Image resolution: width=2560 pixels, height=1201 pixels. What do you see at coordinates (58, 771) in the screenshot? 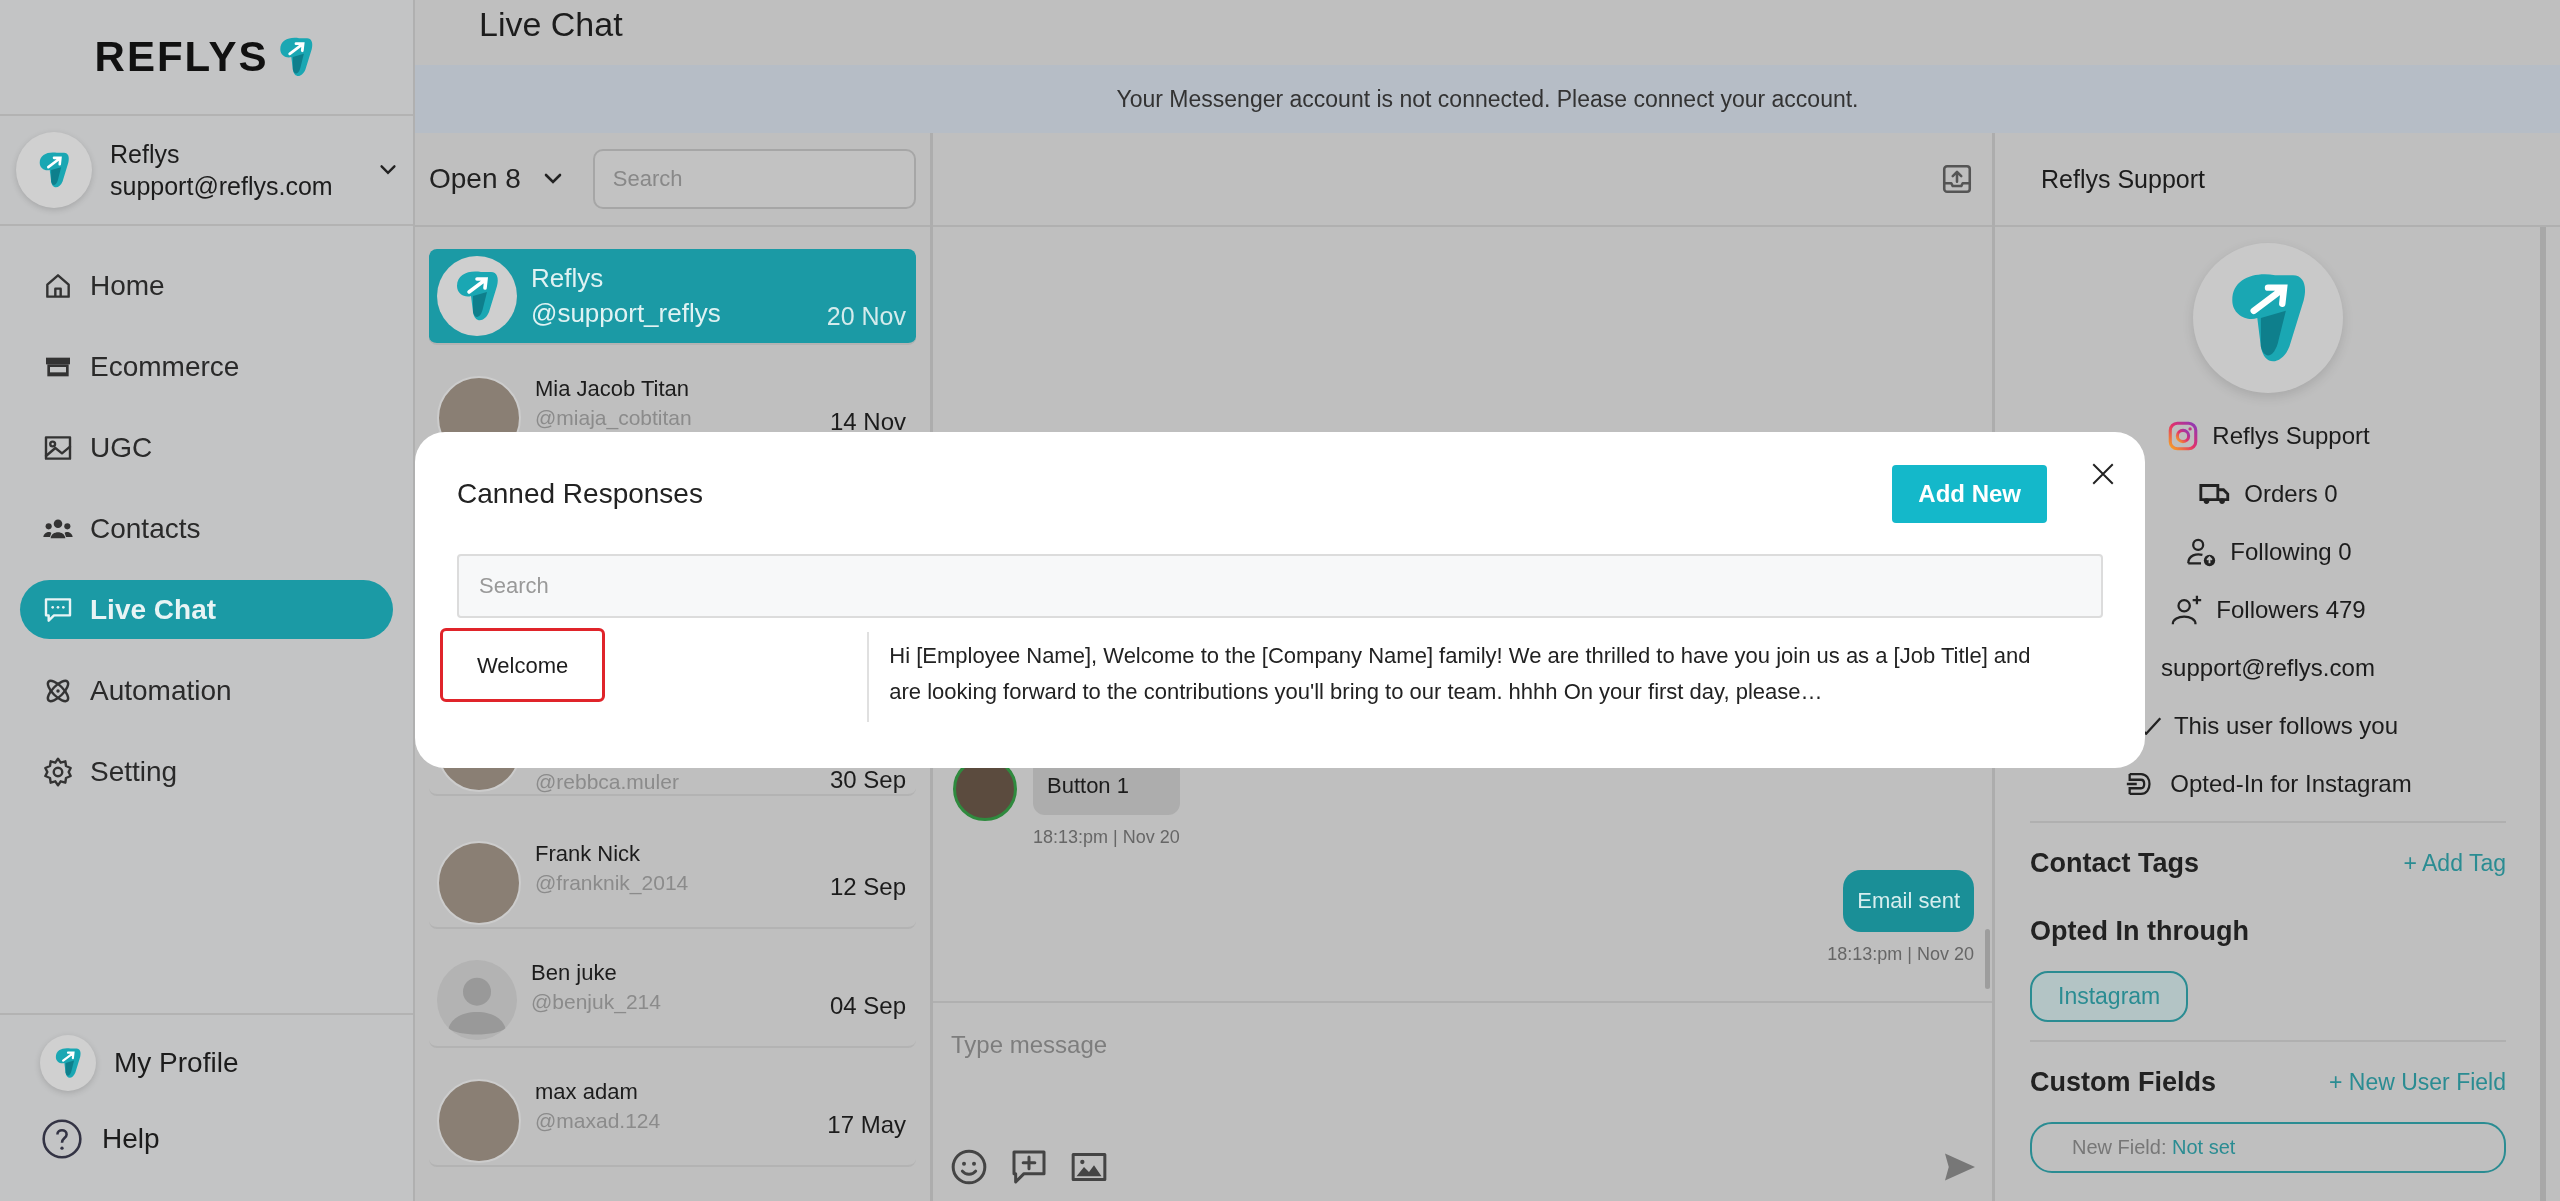
I see `settings-icon` at bounding box center [58, 771].